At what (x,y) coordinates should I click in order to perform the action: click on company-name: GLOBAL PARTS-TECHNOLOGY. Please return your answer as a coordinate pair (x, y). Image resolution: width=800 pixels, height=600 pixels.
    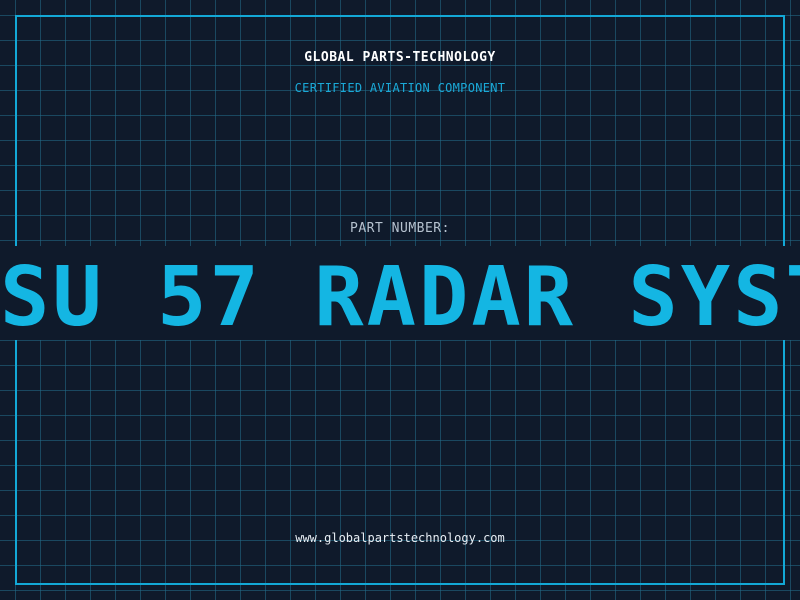
    Looking at the image, I should click on (400, 57).